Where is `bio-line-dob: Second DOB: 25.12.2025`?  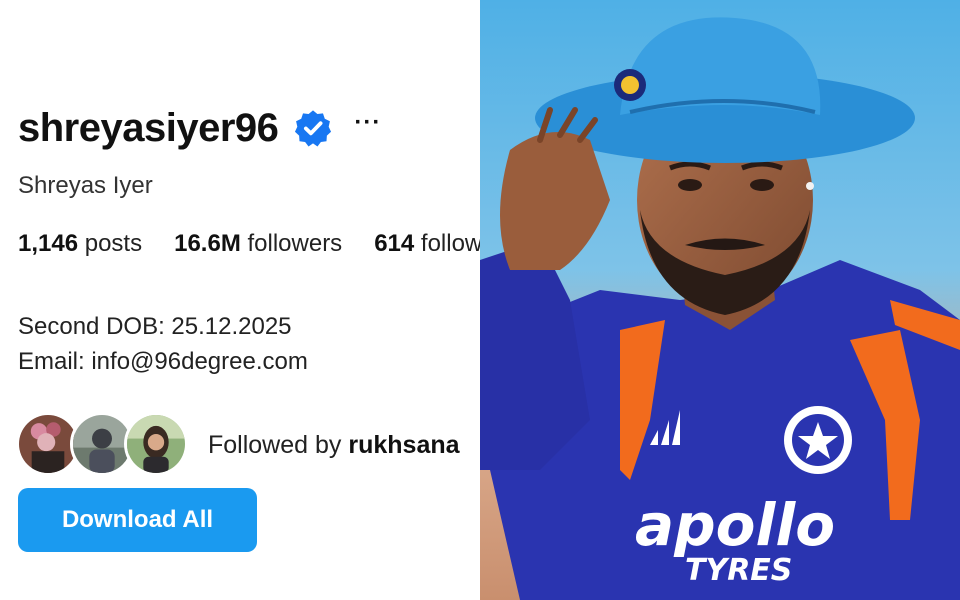 bio-line-dob: Second DOB: 25.12.2025 is located at coordinates (155, 326).